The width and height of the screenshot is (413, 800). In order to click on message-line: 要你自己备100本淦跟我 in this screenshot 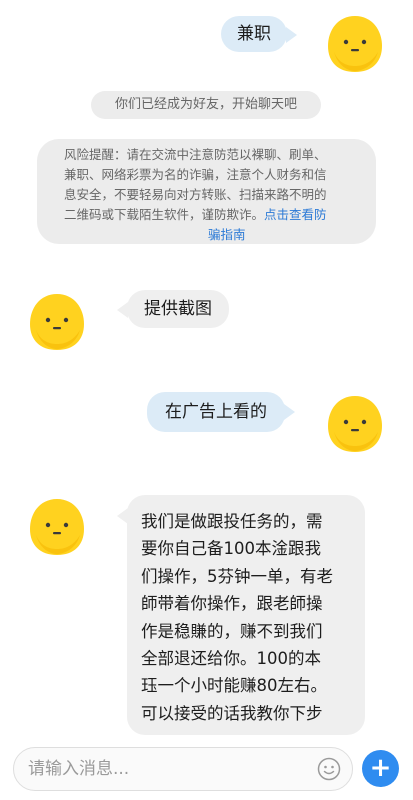, I will do `click(231, 549)`.